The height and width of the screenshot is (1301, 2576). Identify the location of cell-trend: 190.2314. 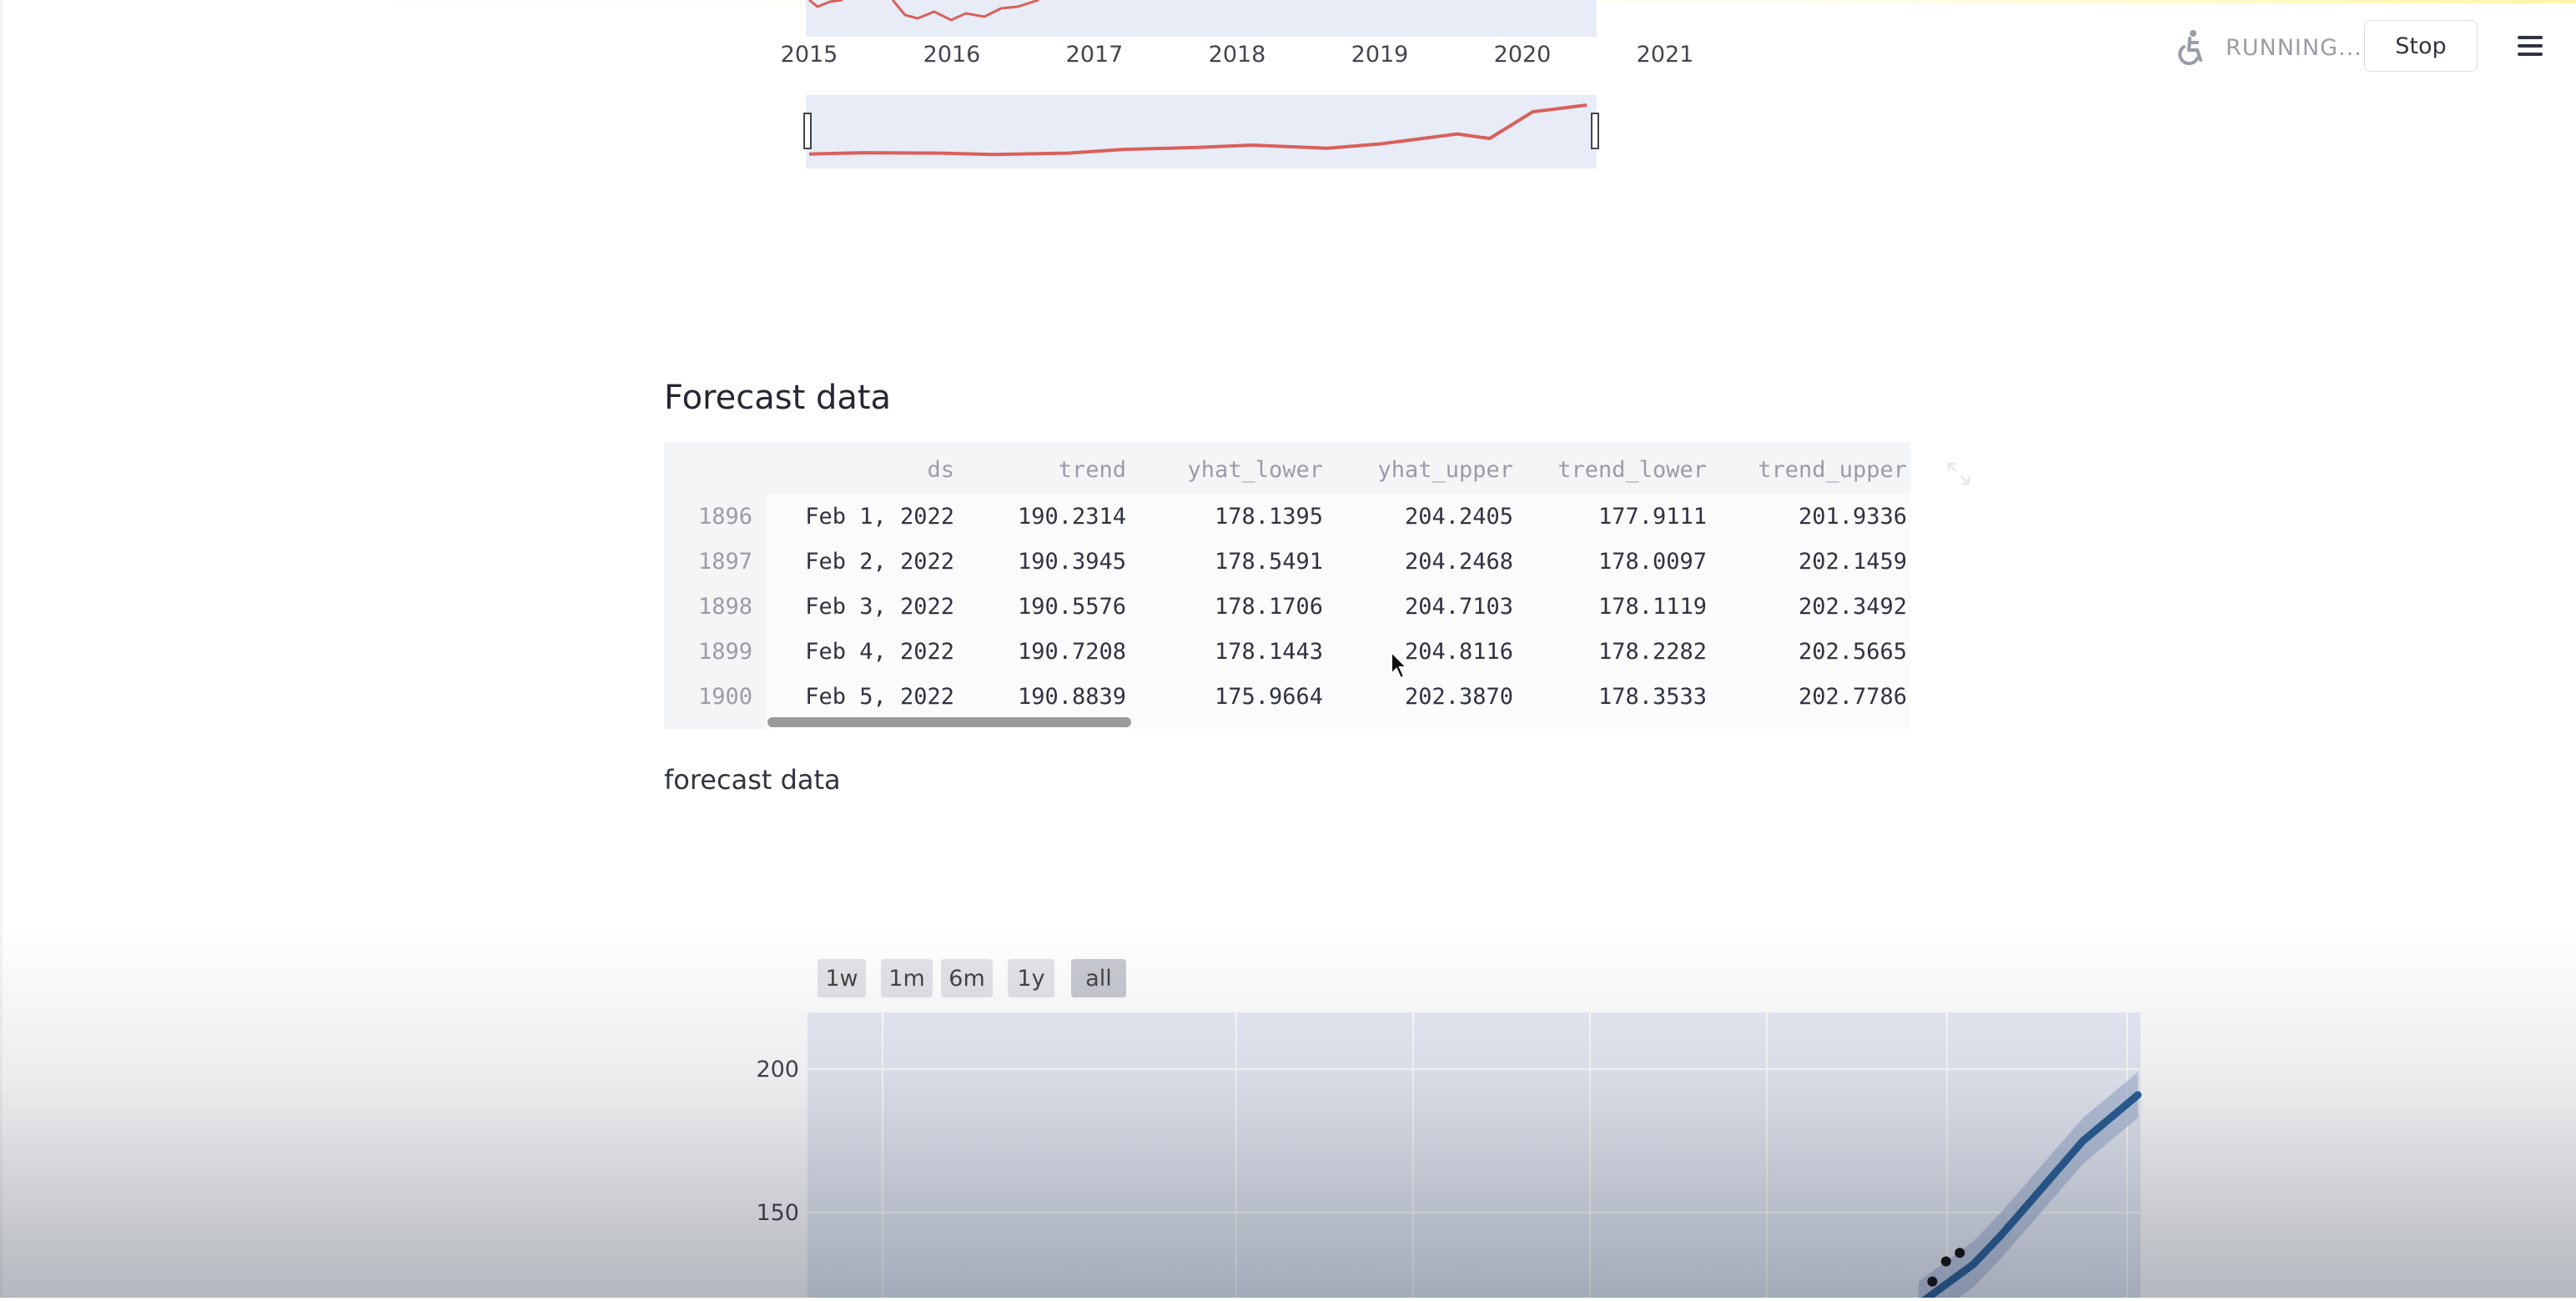
(1071, 517).